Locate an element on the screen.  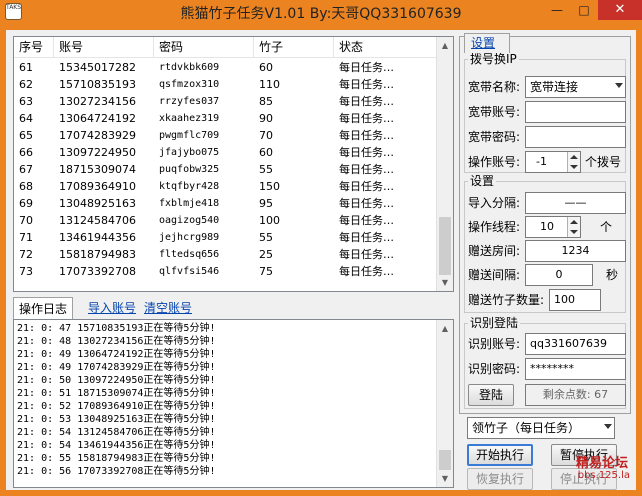
captcha-account-input: qq331607639 is located at coordinates (575, 344).